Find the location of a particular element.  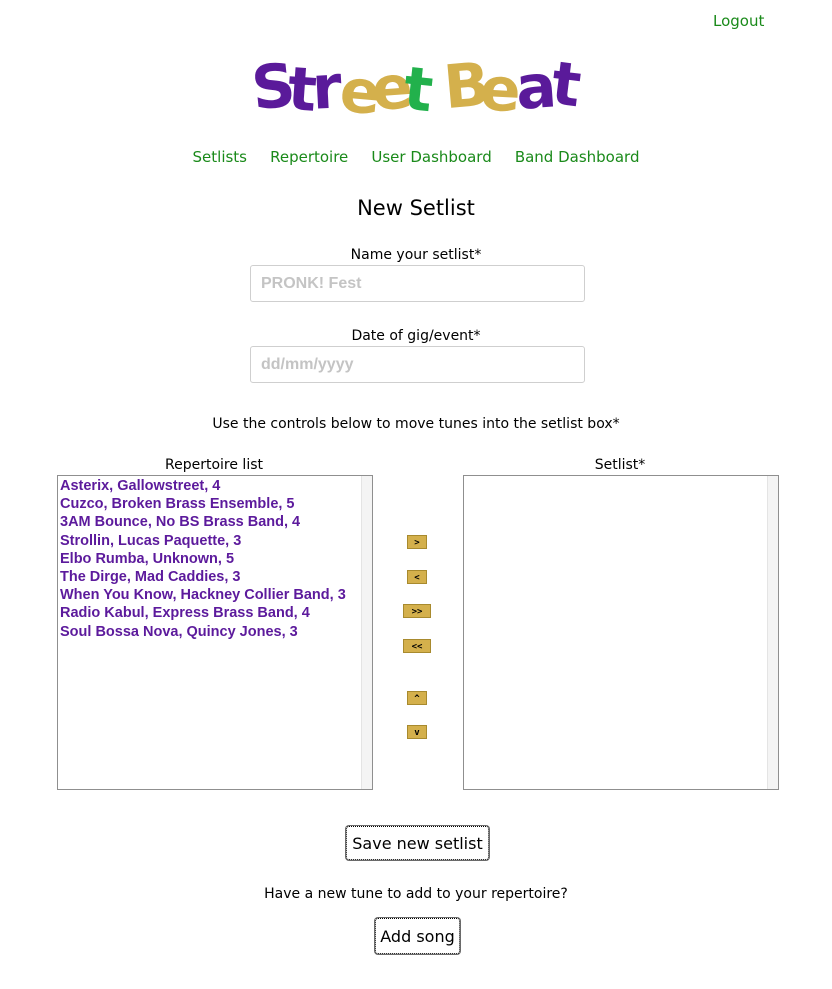

nav-repertoire: Repertoire is located at coordinates (309, 157).